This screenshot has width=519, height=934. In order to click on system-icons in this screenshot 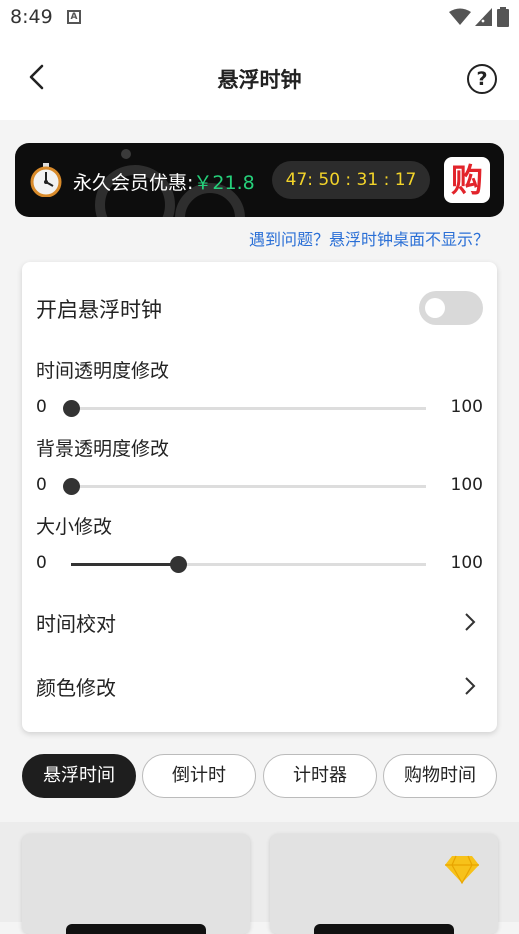, I will do `click(479, 17)`.